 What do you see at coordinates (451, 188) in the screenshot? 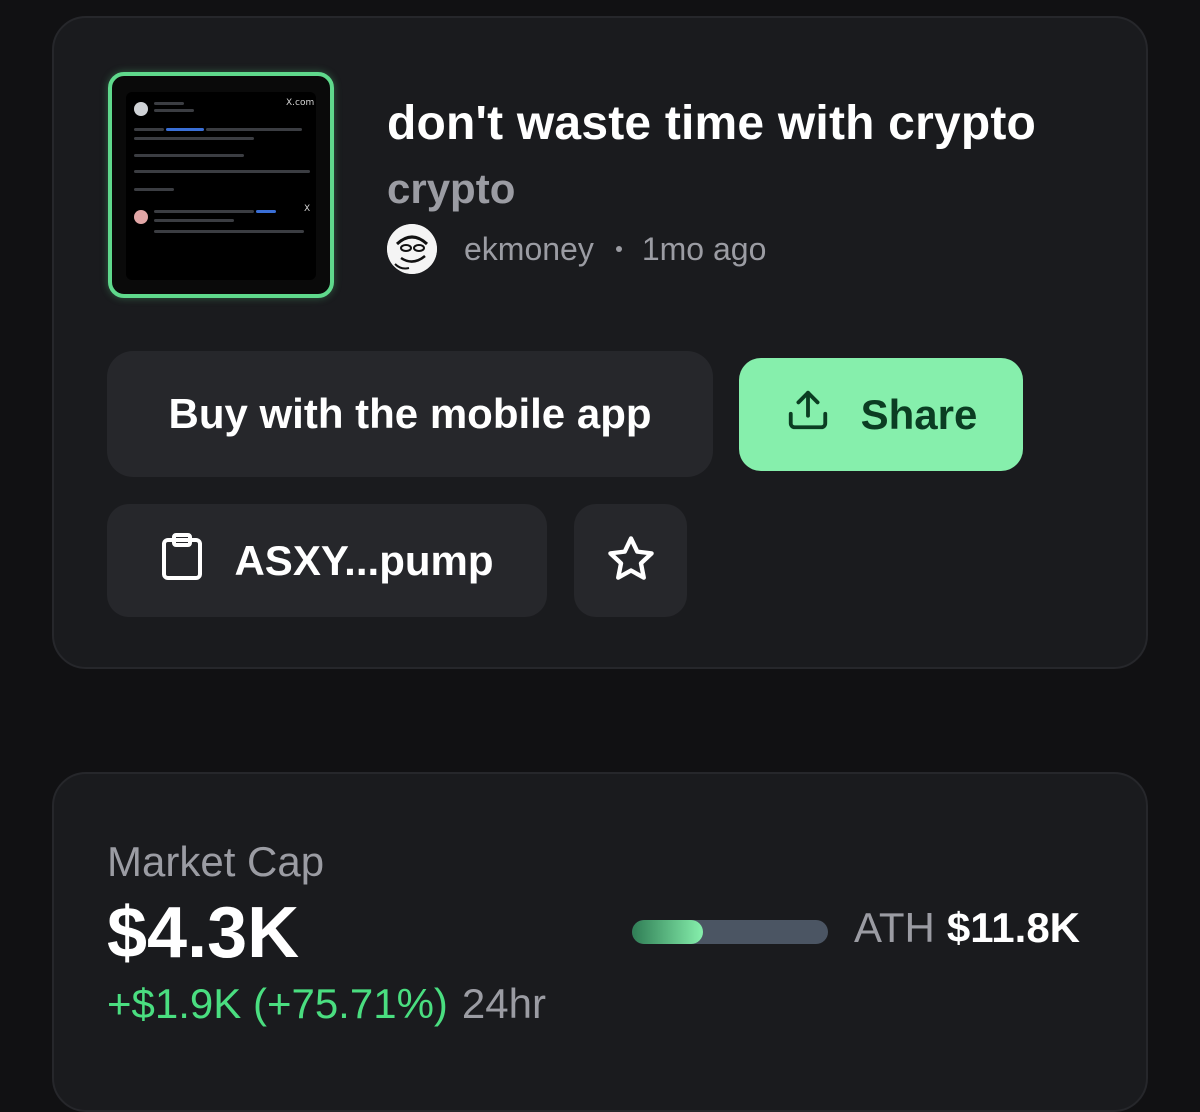
I see `token-ticker: crypto` at bounding box center [451, 188].